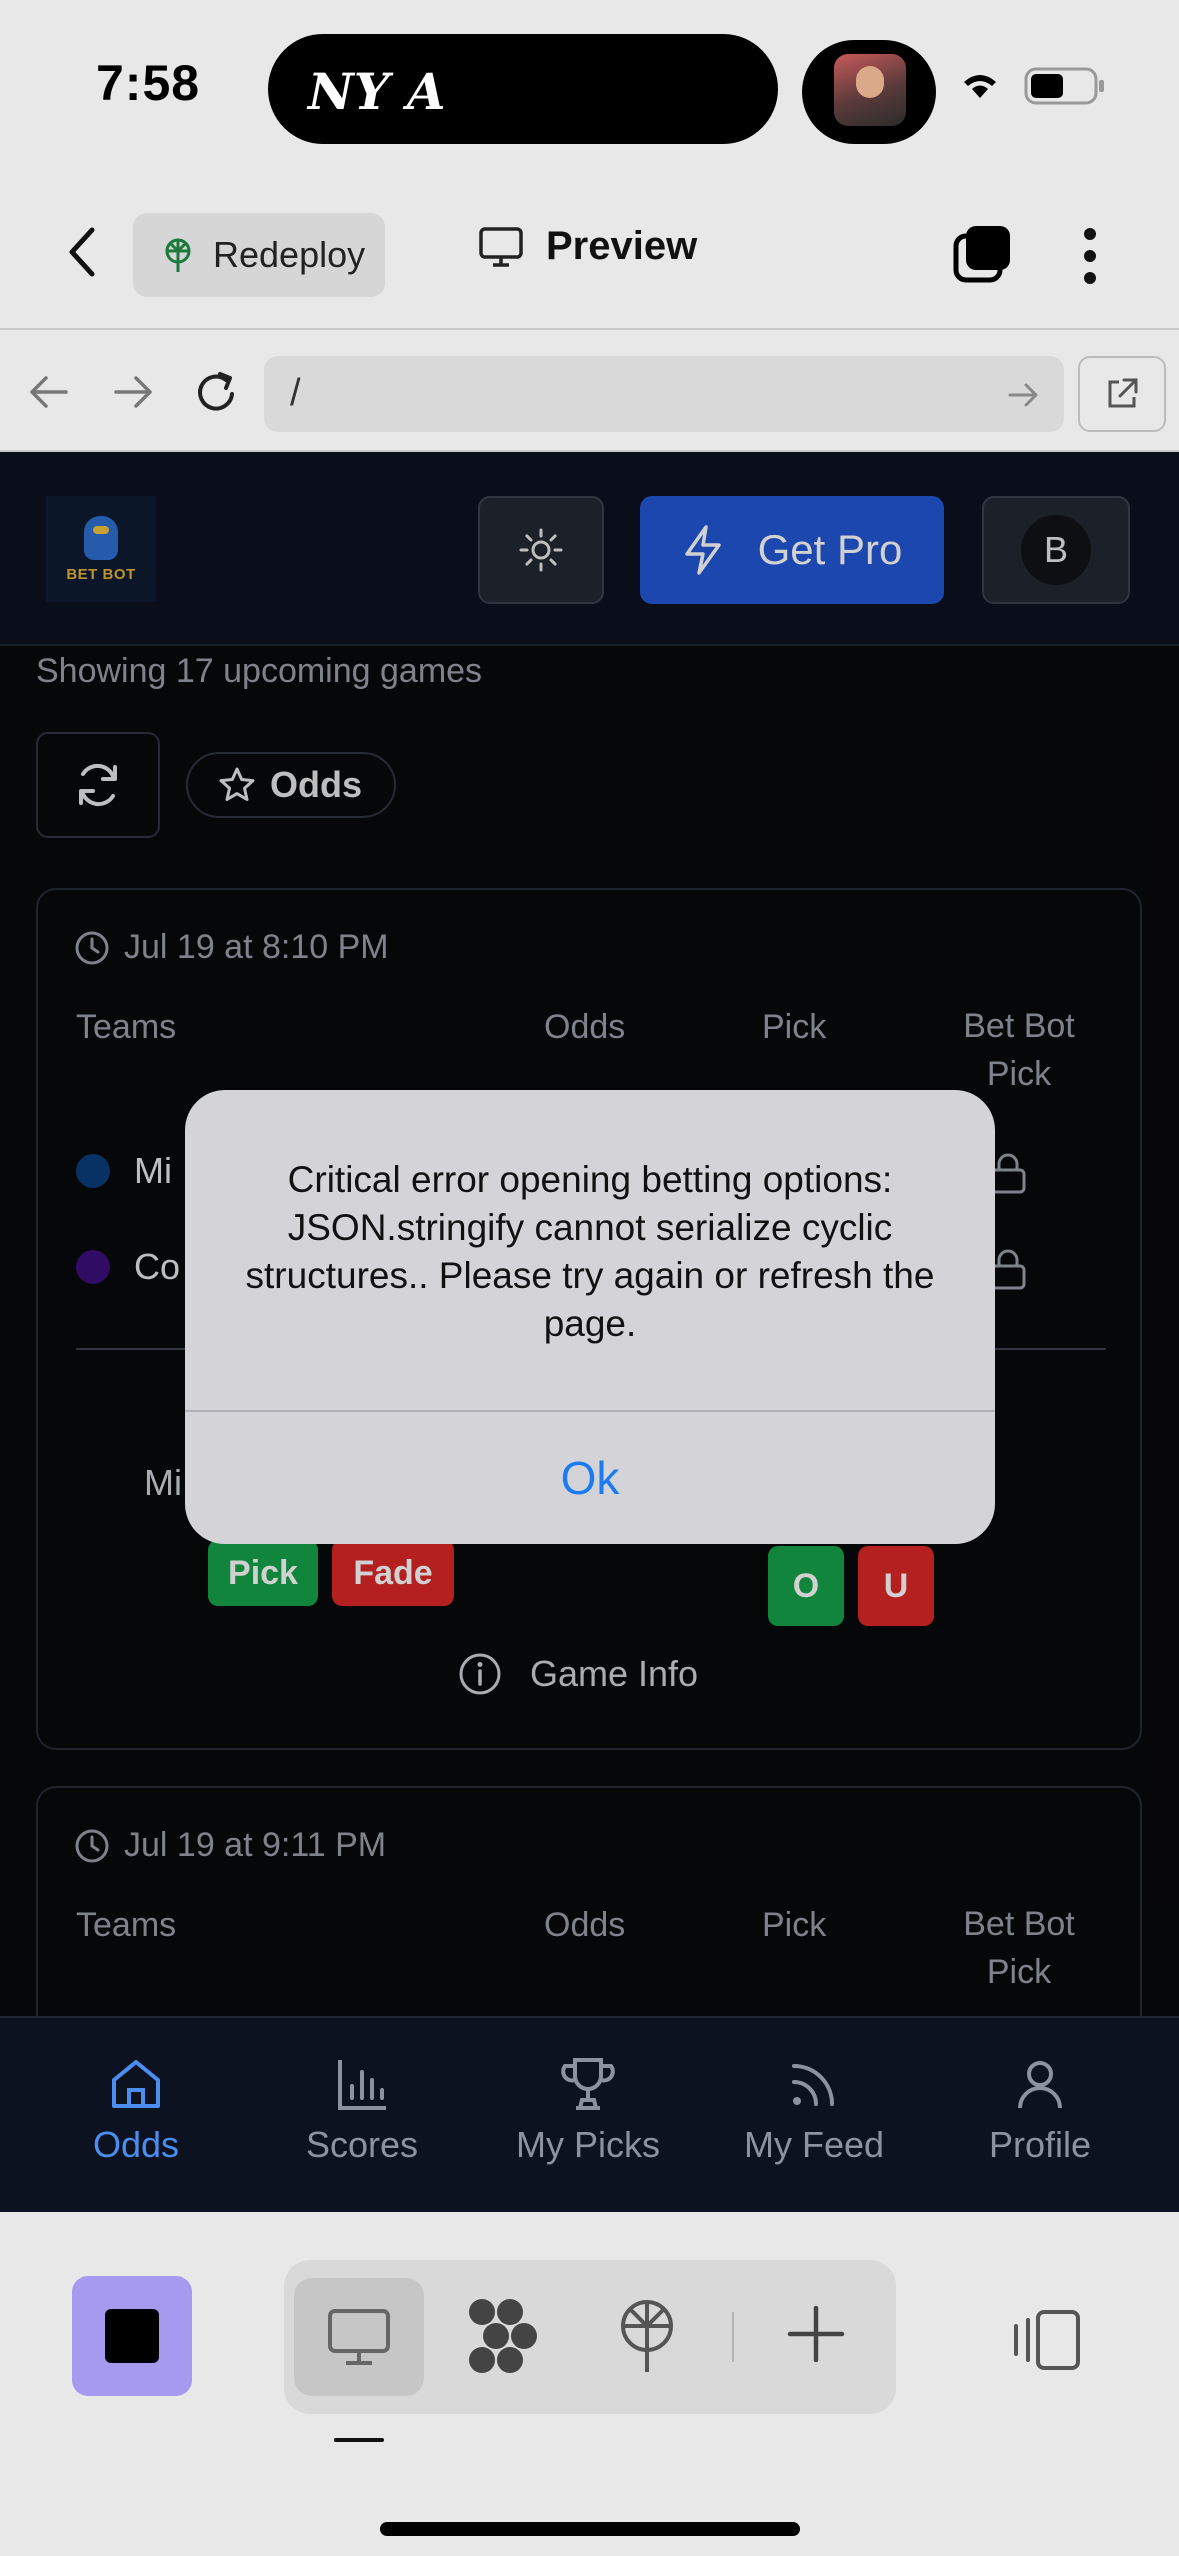 Image resolution: width=1179 pixels, height=2556 pixels. What do you see at coordinates (134, 392) in the screenshot?
I see `browser-forward-icon` at bounding box center [134, 392].